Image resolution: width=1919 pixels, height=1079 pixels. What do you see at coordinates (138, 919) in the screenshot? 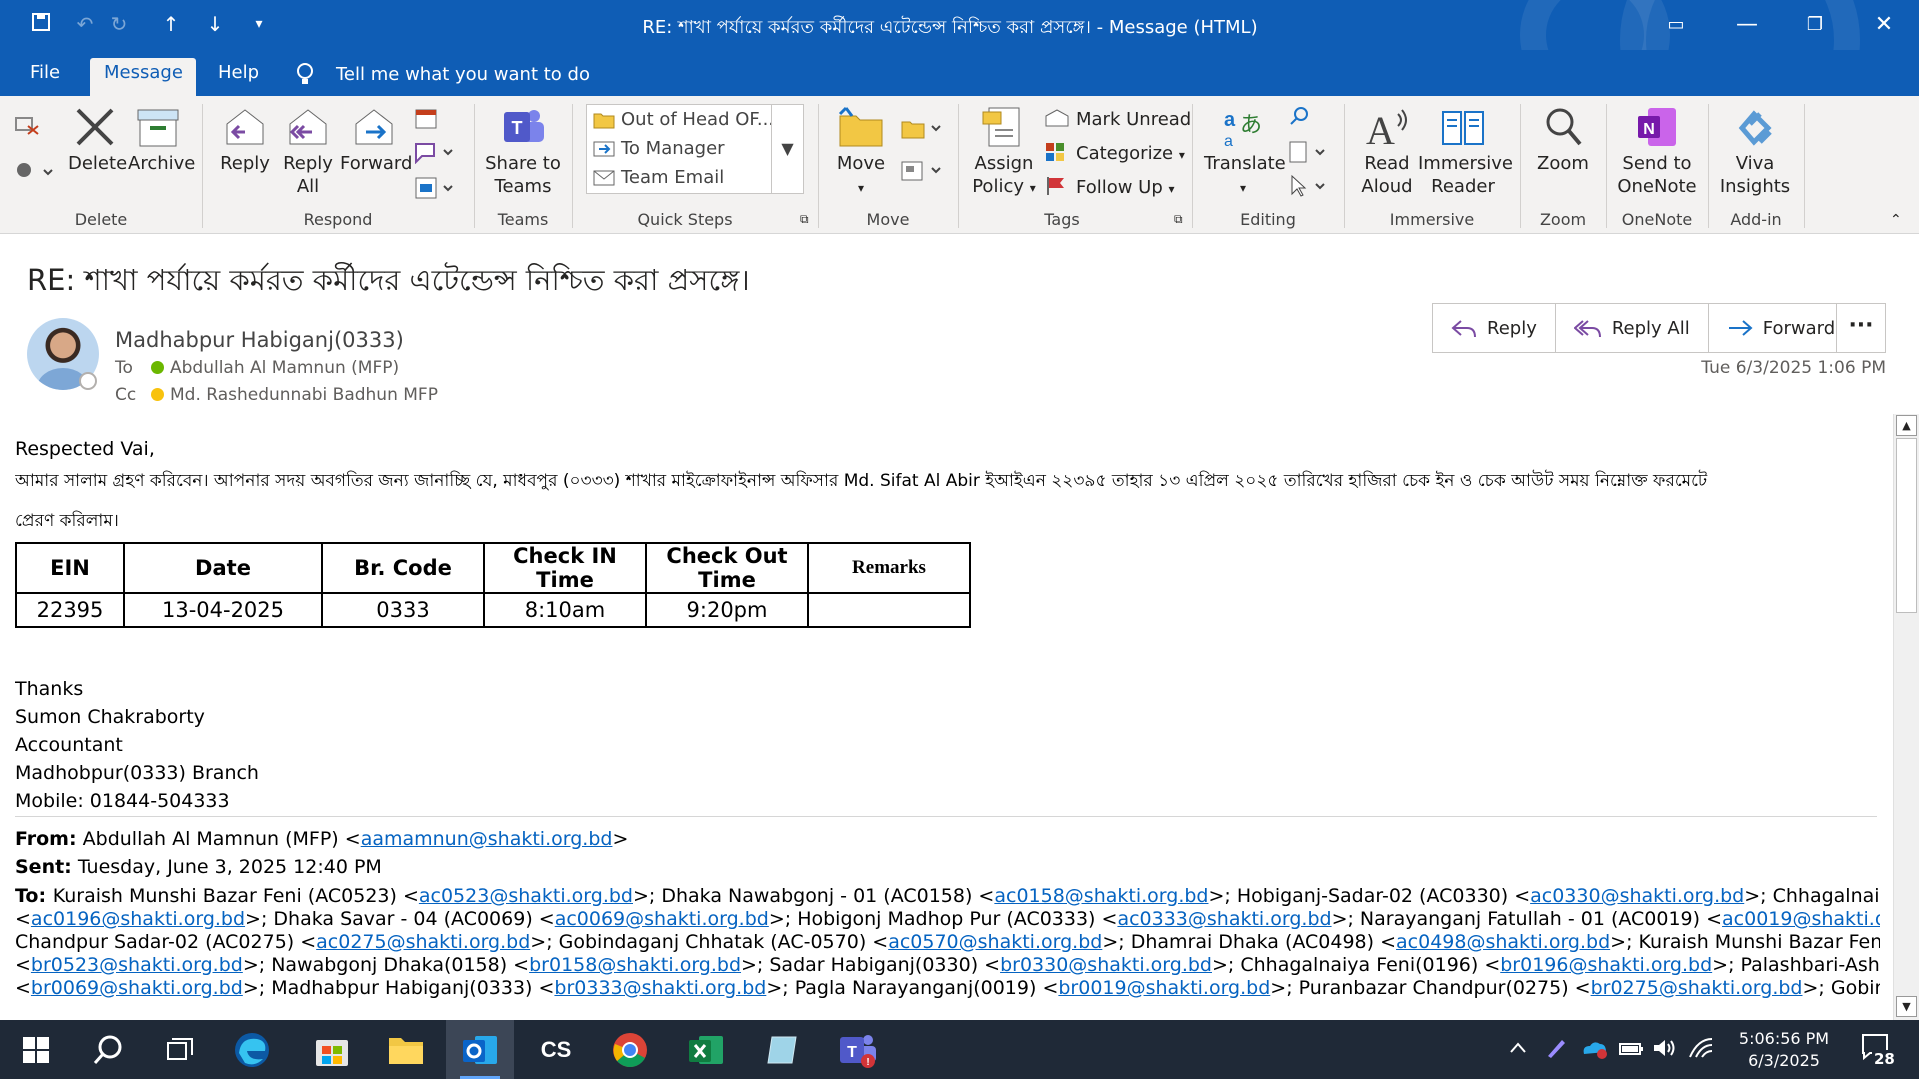
I see `email-link: ac0196@shakti.org.bd` at bounding box center [138, 919].